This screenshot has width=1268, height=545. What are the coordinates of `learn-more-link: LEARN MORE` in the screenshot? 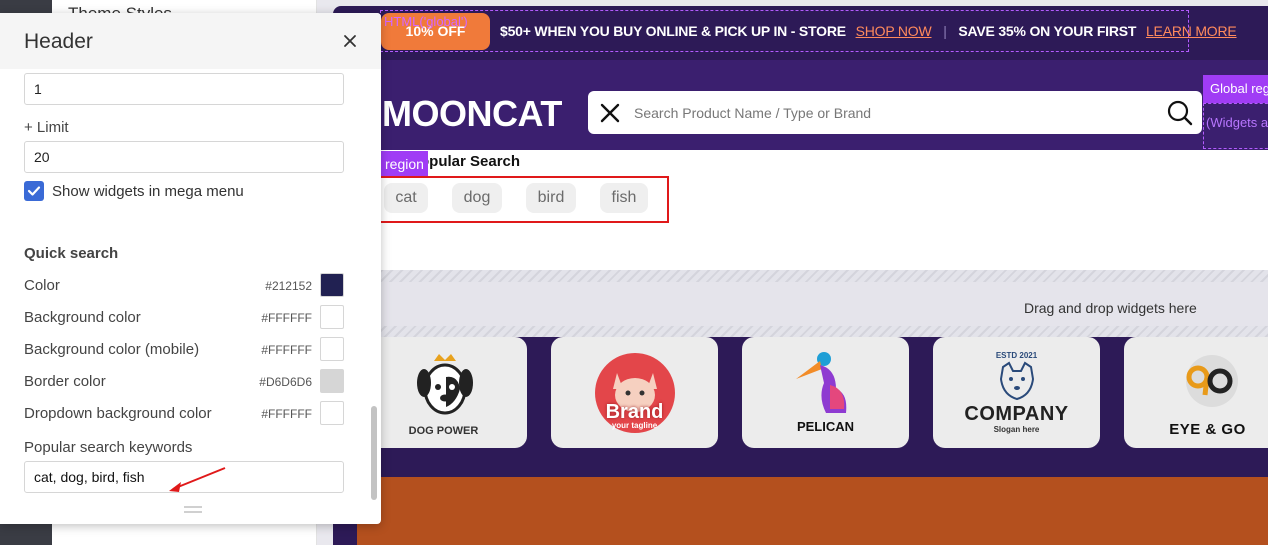 It's located at (1191, 31).